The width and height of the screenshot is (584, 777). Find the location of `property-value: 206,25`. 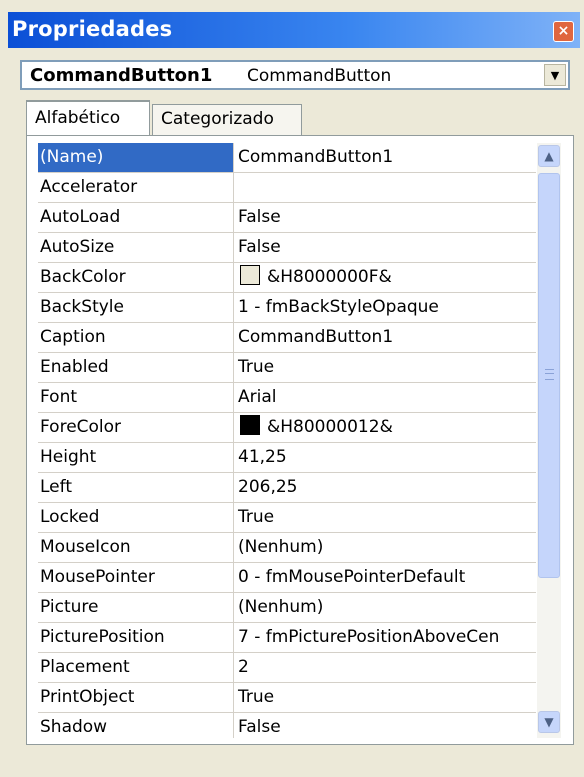

property-value: 206,25 is located at coordinates (385, 487).